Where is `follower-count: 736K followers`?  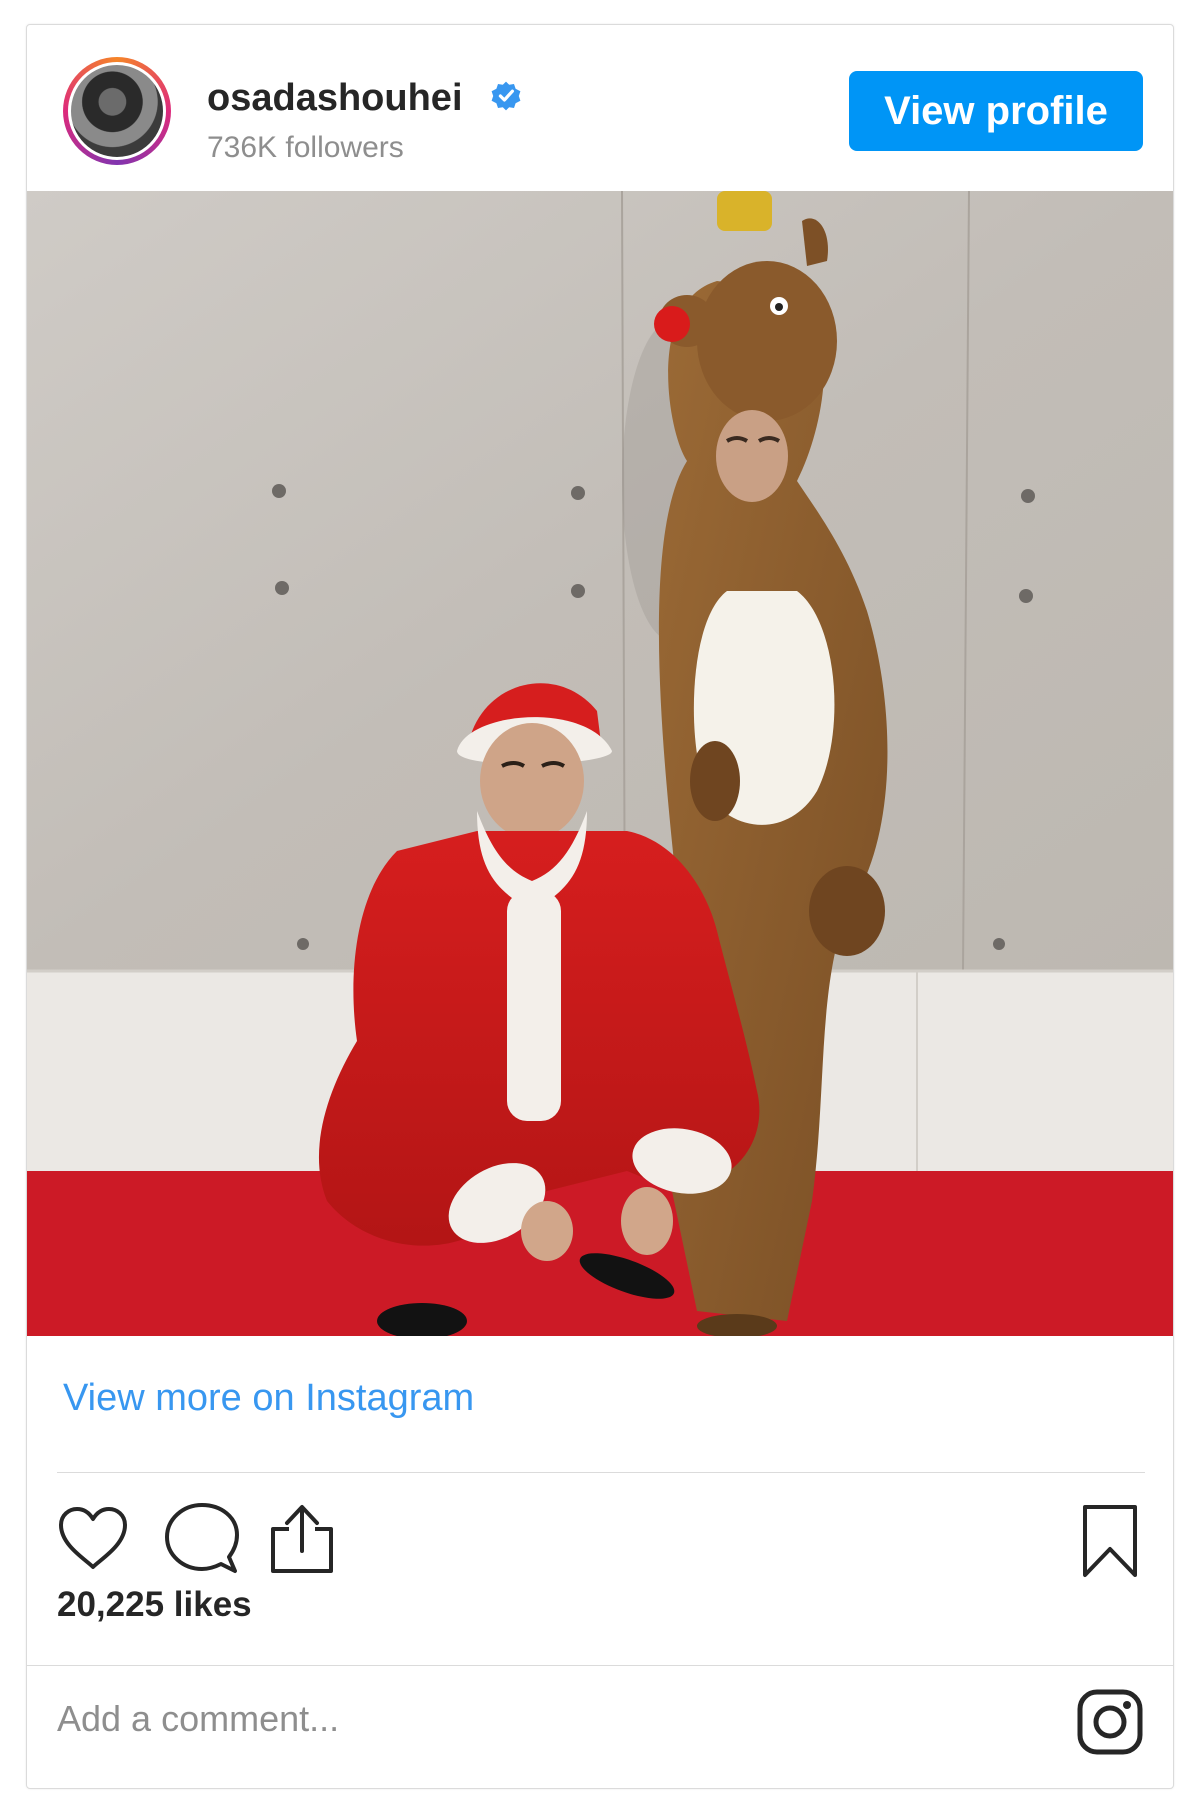
follower-count: 736K followers is located at coordinates (305, 147).